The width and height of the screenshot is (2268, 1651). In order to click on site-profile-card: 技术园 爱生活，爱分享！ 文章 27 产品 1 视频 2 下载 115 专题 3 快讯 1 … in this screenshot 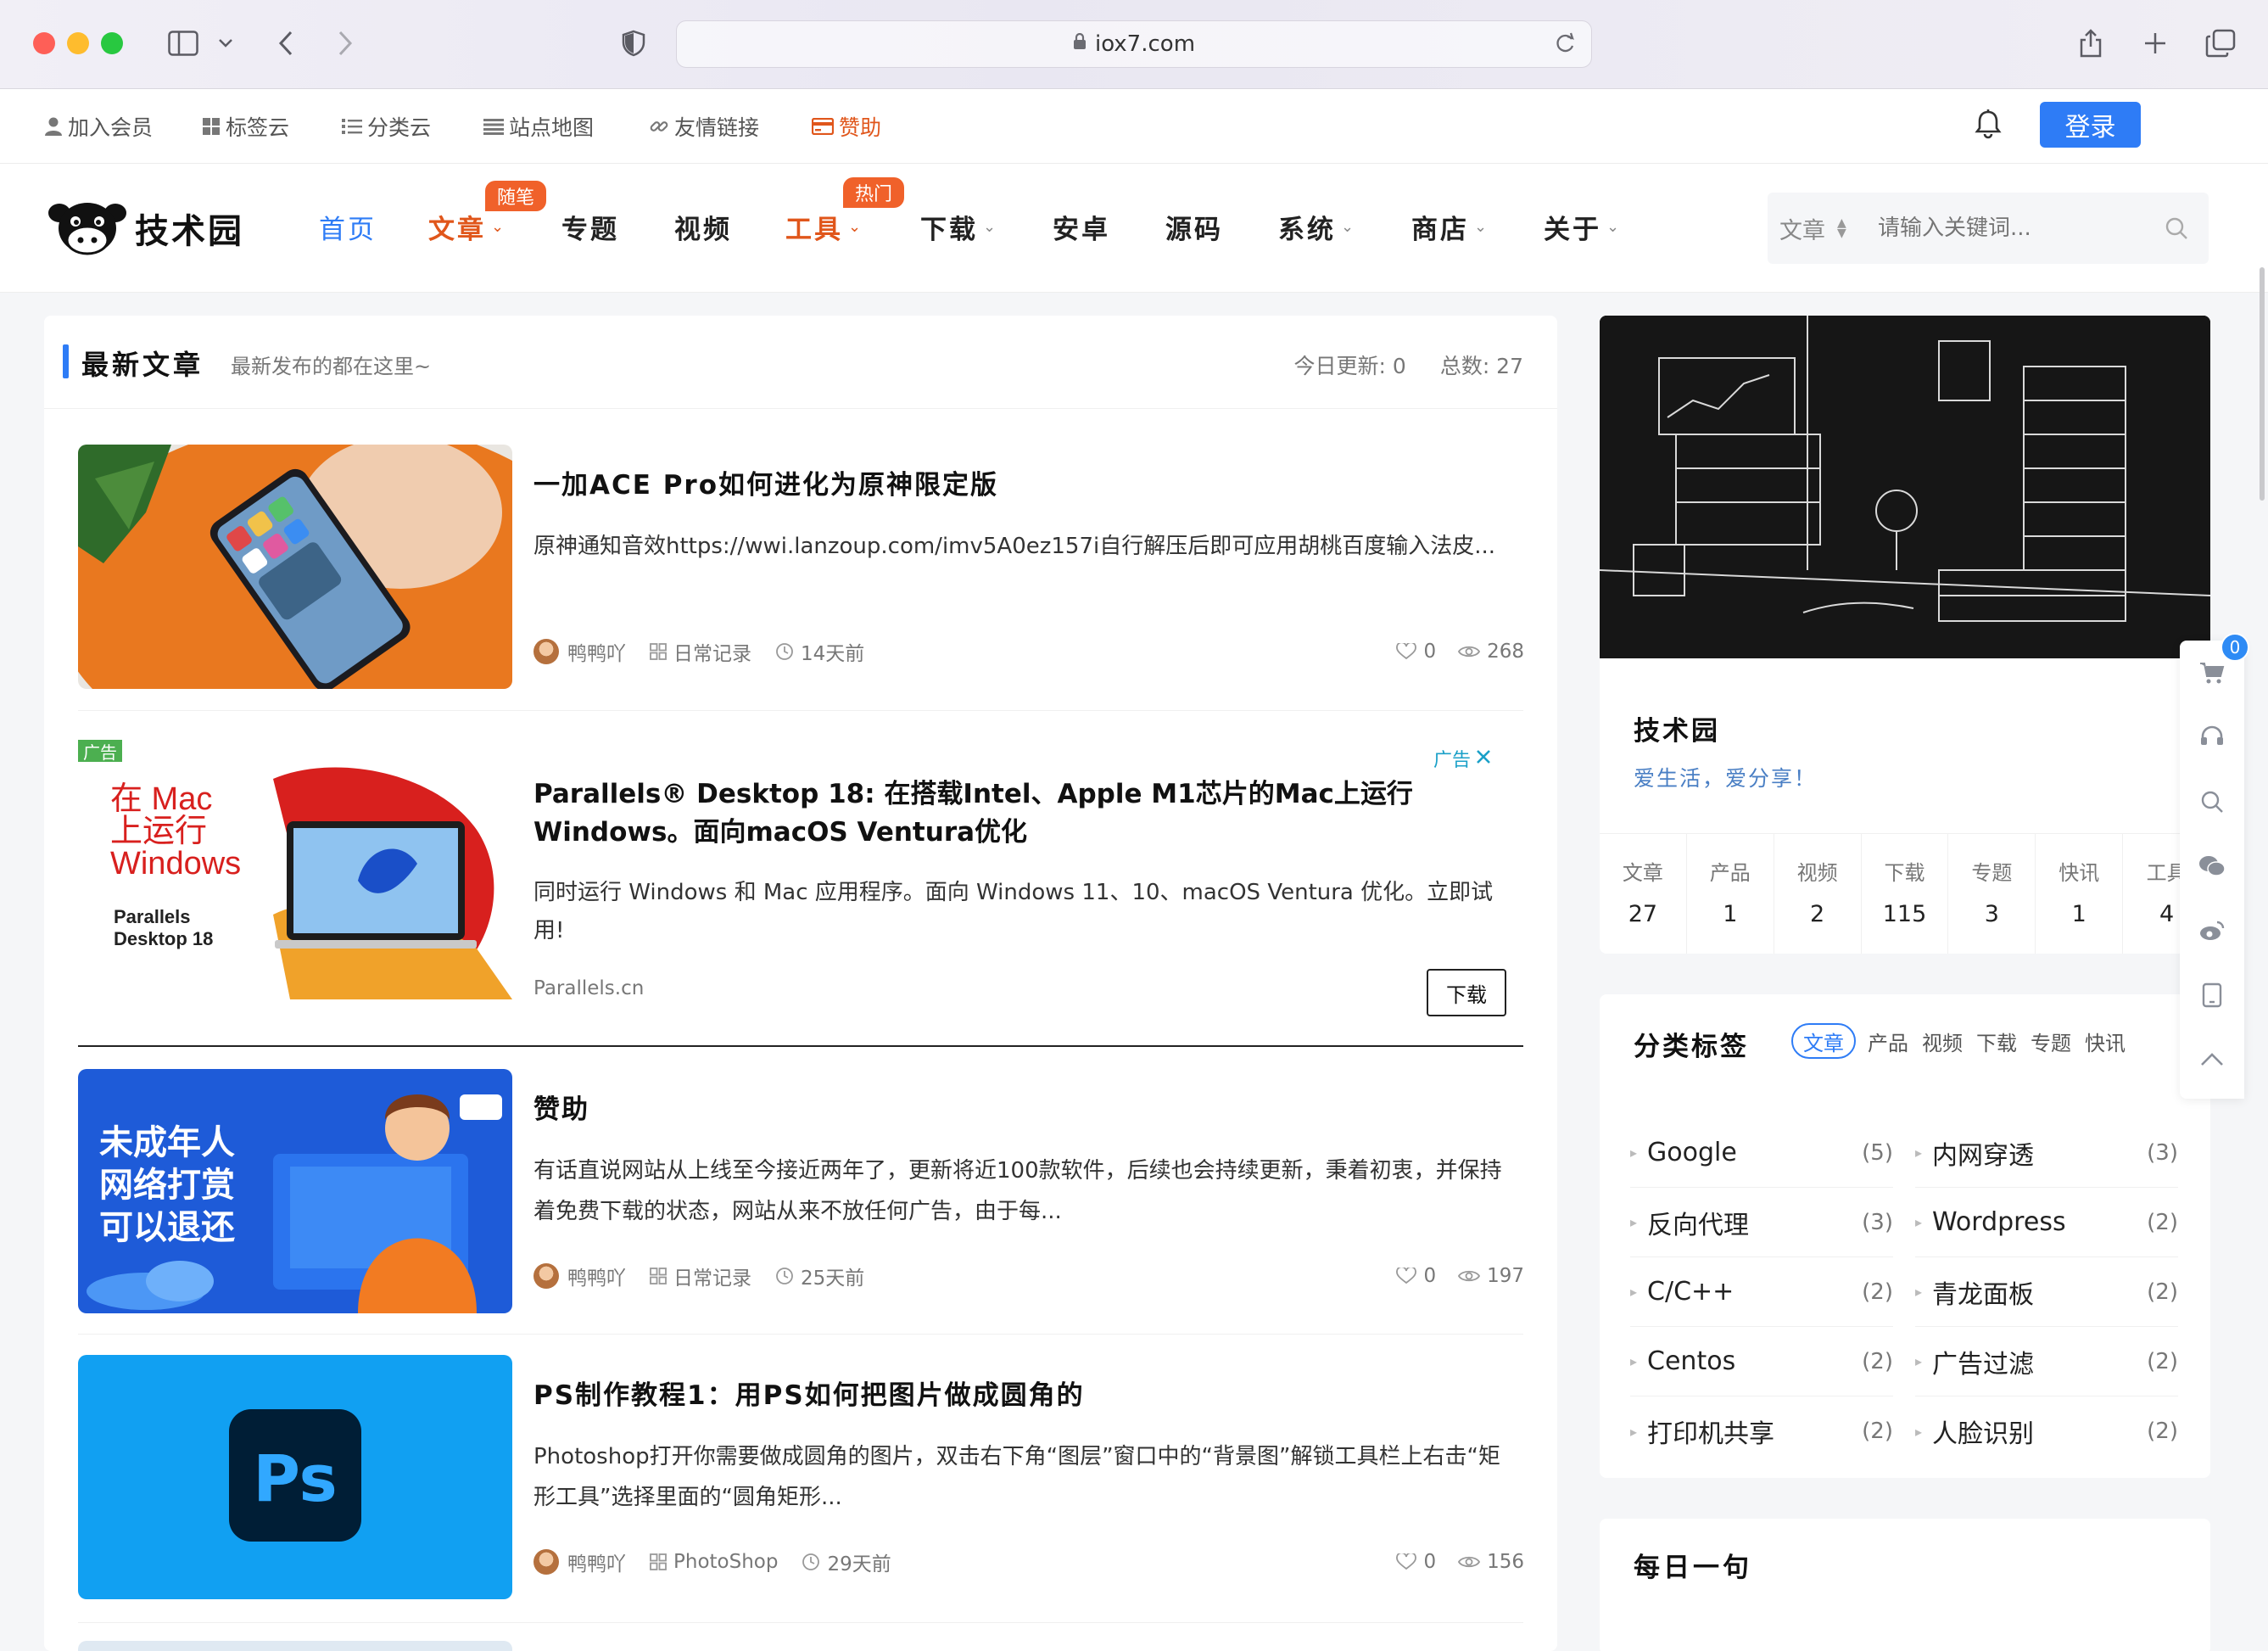, I will do `click(1905, 635)`.